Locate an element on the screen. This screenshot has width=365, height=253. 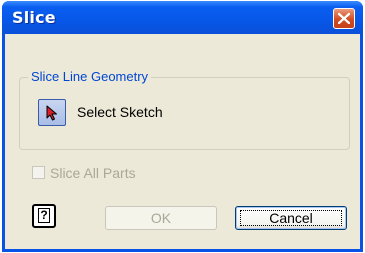
help-button: ? is located at coordinates (44, 216).